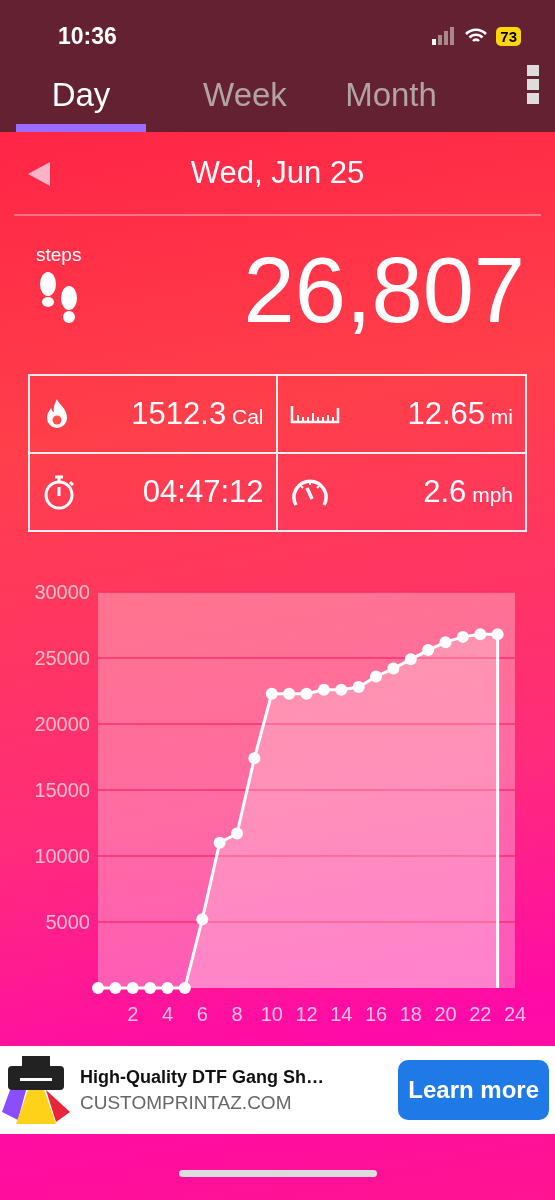  What do you see at coordinates (515, 1014) in the screenshot?
I see `x-tick-label: 24` at bounding box center [515, 1014].